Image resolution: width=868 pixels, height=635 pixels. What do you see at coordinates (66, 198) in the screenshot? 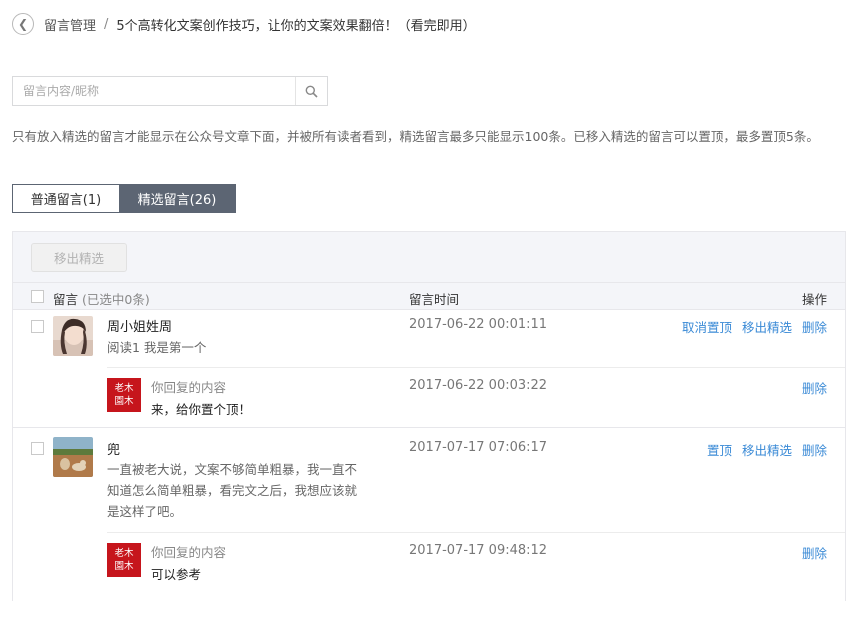
I see `tab-normal-comments: 普通留言(1)` at bounding box center [66, 198].